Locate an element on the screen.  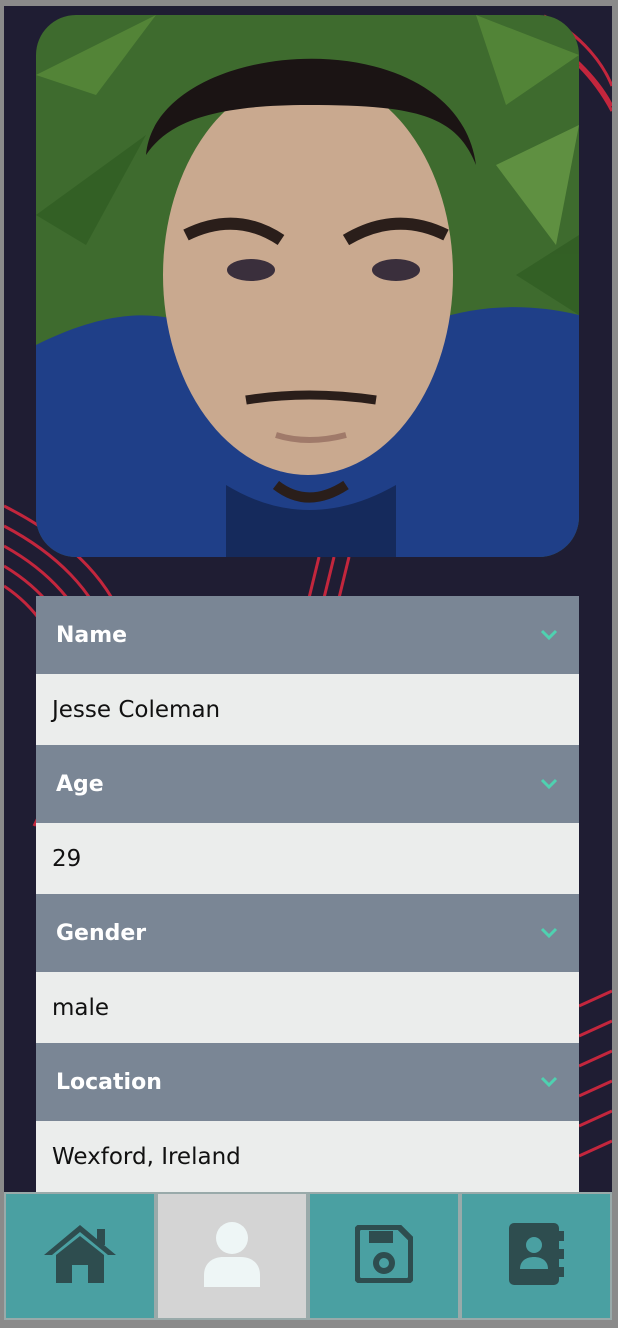
nav-profile-button is located at coordinates (232, 1256).